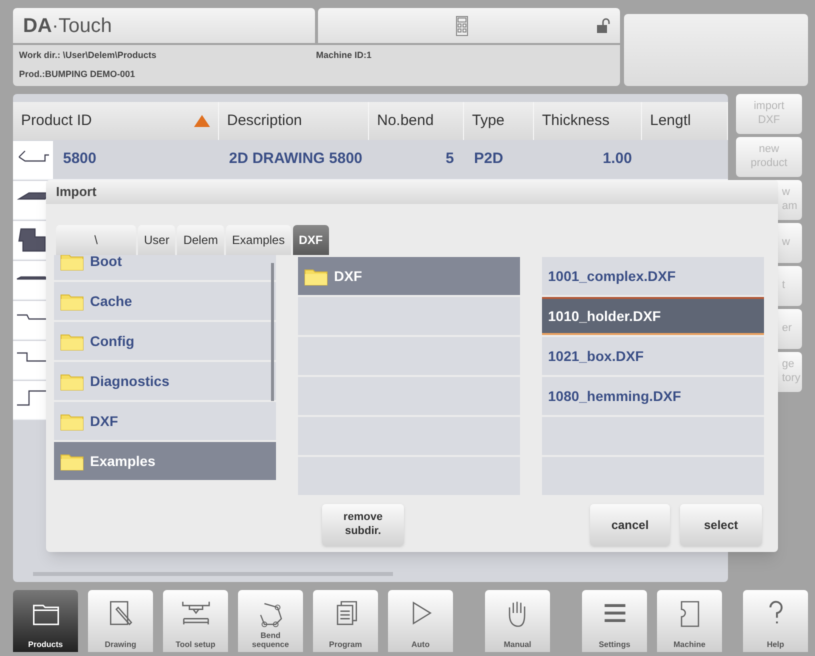 The width and height of the screenshot is (815, 656). I want to click on file-item: 1001_complex.DXF, so click(653, 276).